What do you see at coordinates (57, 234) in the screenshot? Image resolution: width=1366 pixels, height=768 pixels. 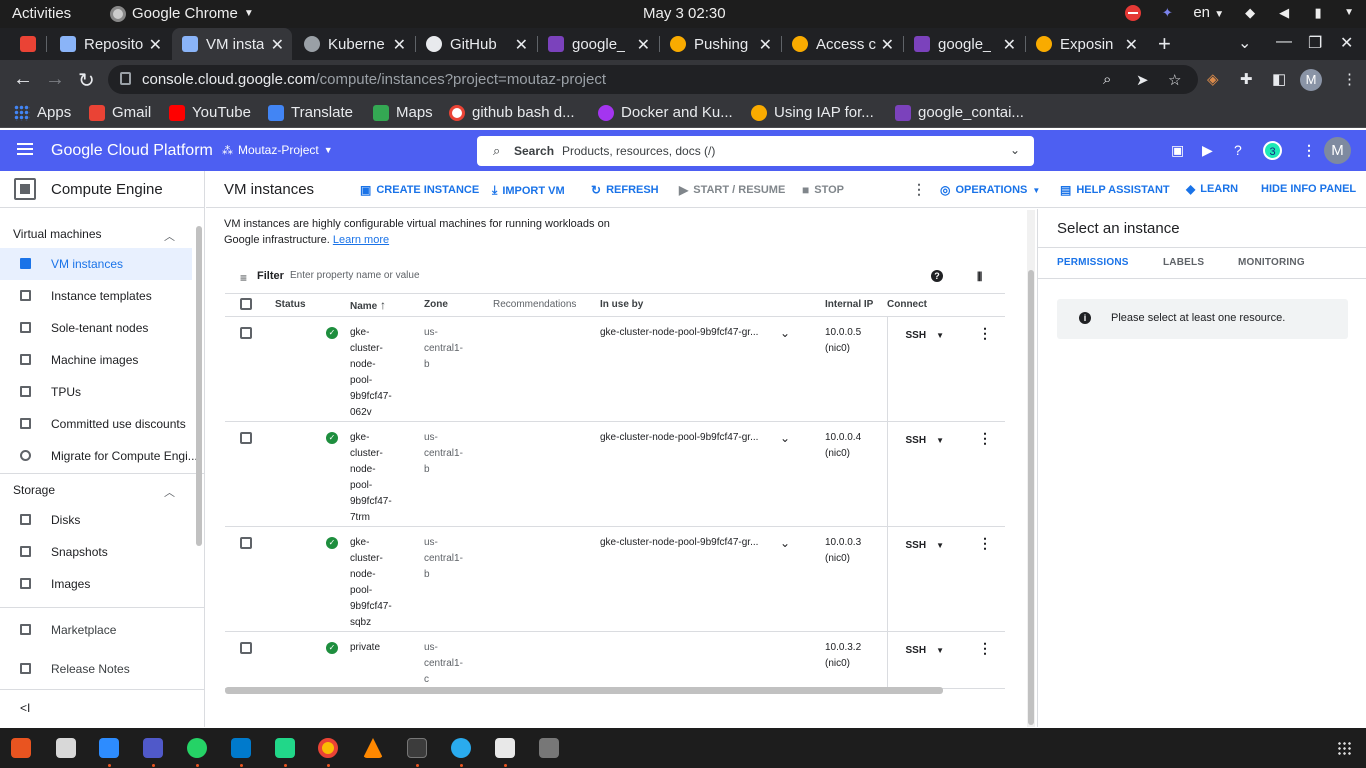 I see `section-virtual-machines: Virtual machines` at bounding box center [57, 234].